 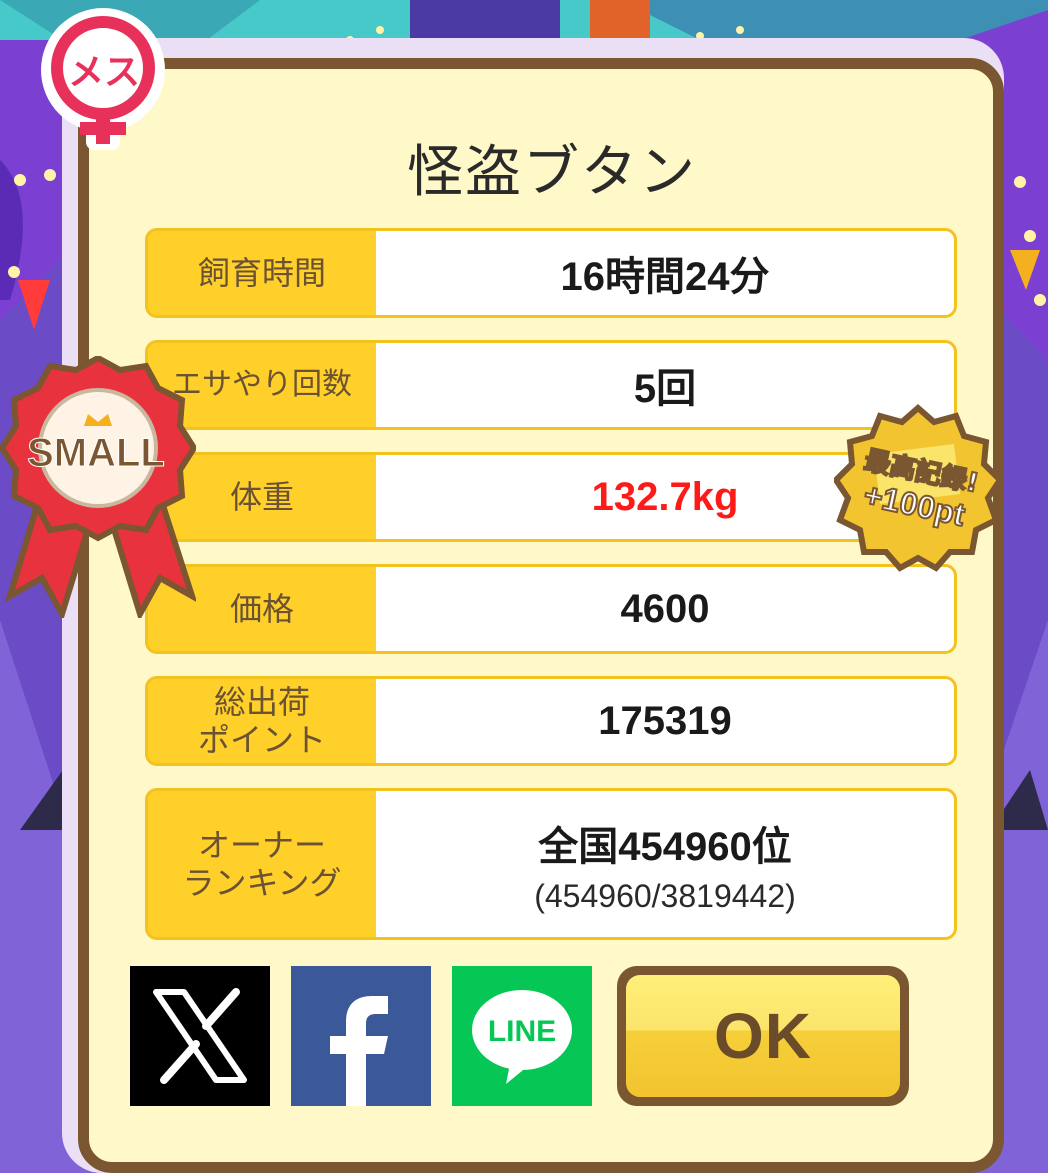 What do you see at coordinates (522, 1031) in the screenshot?
I see `line-logo-text: LINE` at bounding box center [522, 1031].